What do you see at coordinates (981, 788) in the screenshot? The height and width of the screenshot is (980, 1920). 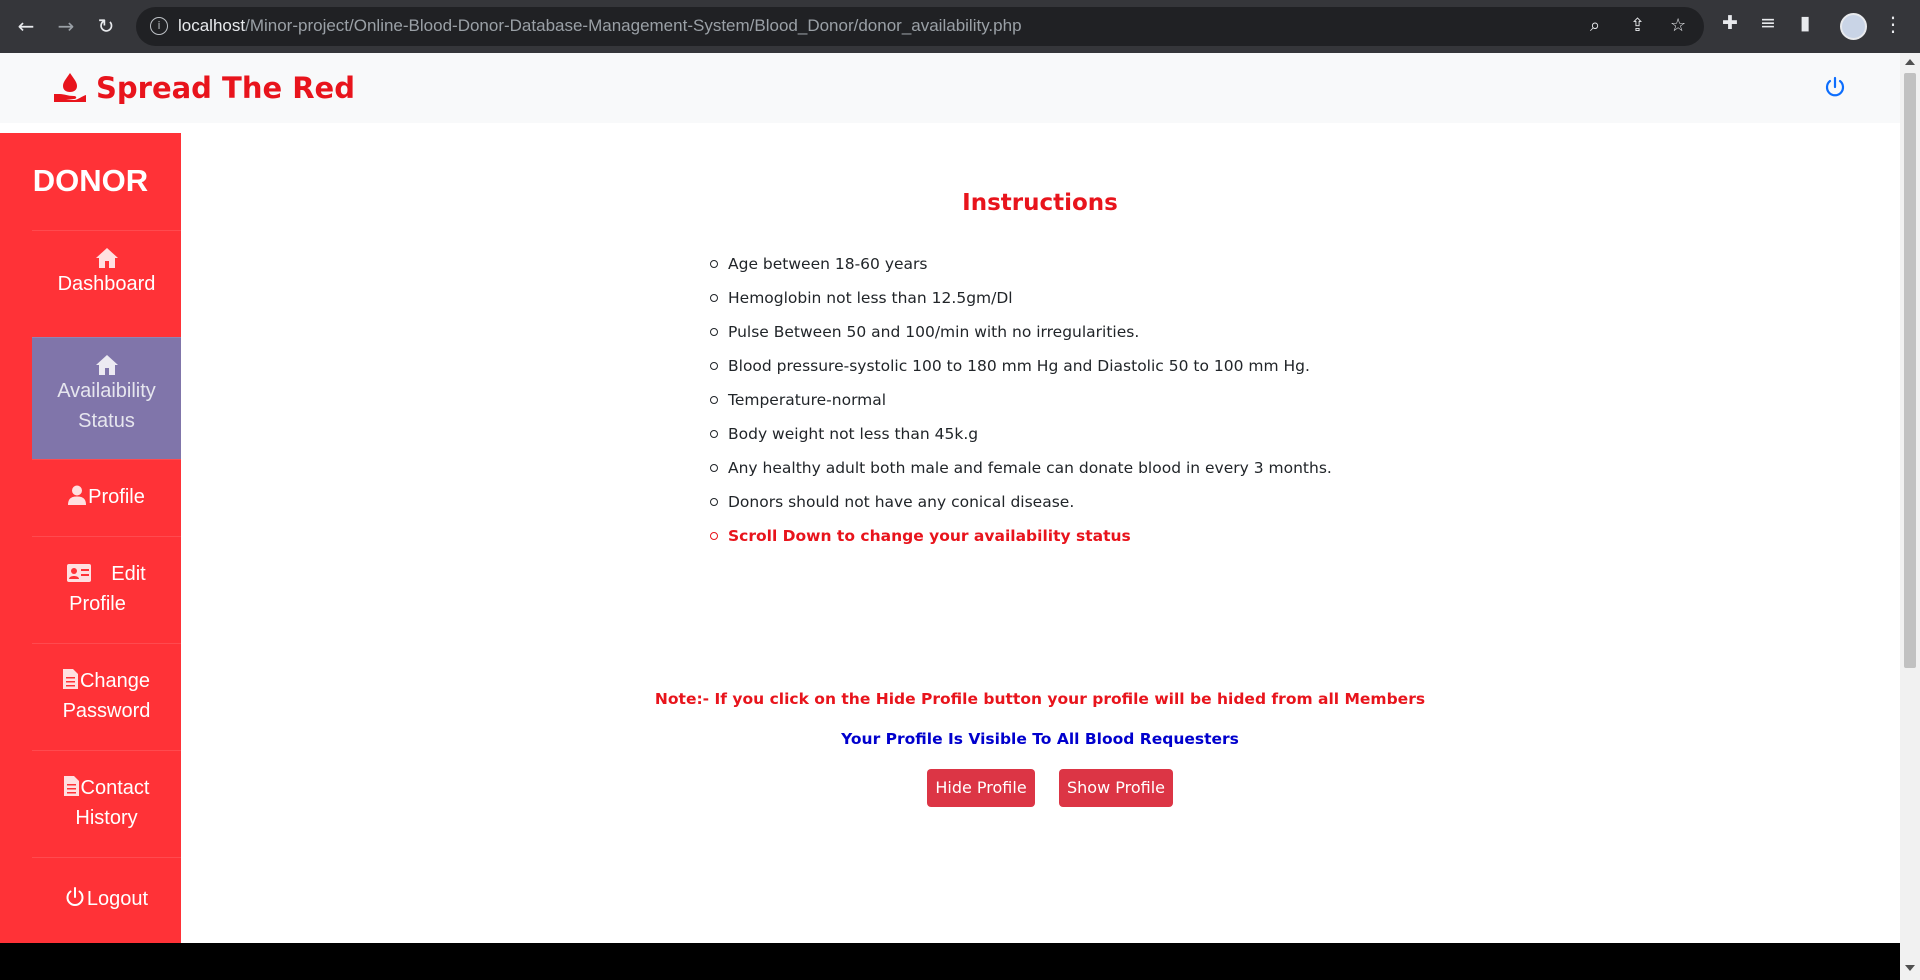 I see `hide-profile-button: Hide Profile` at bounding box center [981, 788].